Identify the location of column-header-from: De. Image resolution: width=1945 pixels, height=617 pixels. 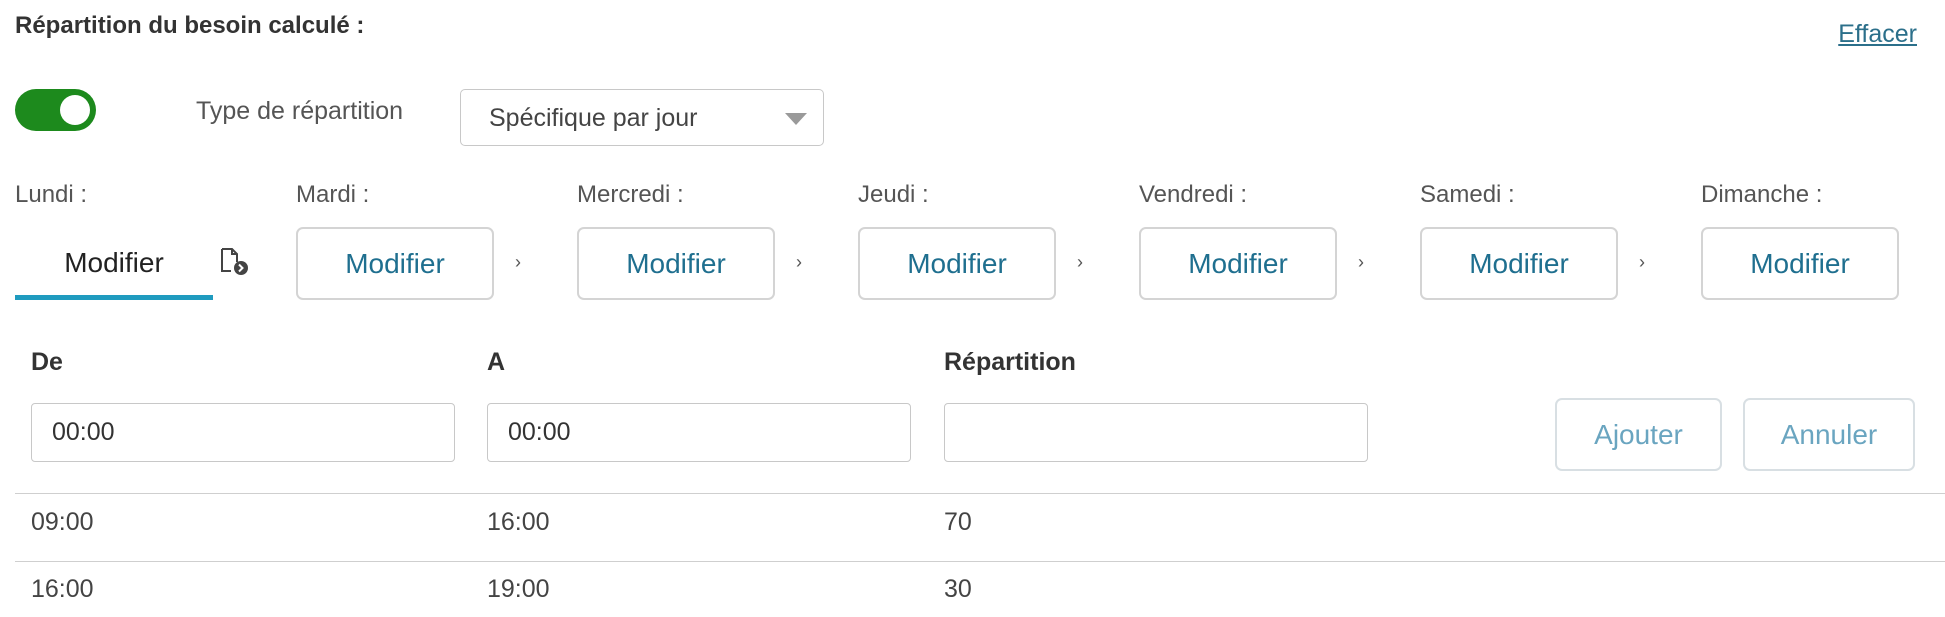
(47, 362).